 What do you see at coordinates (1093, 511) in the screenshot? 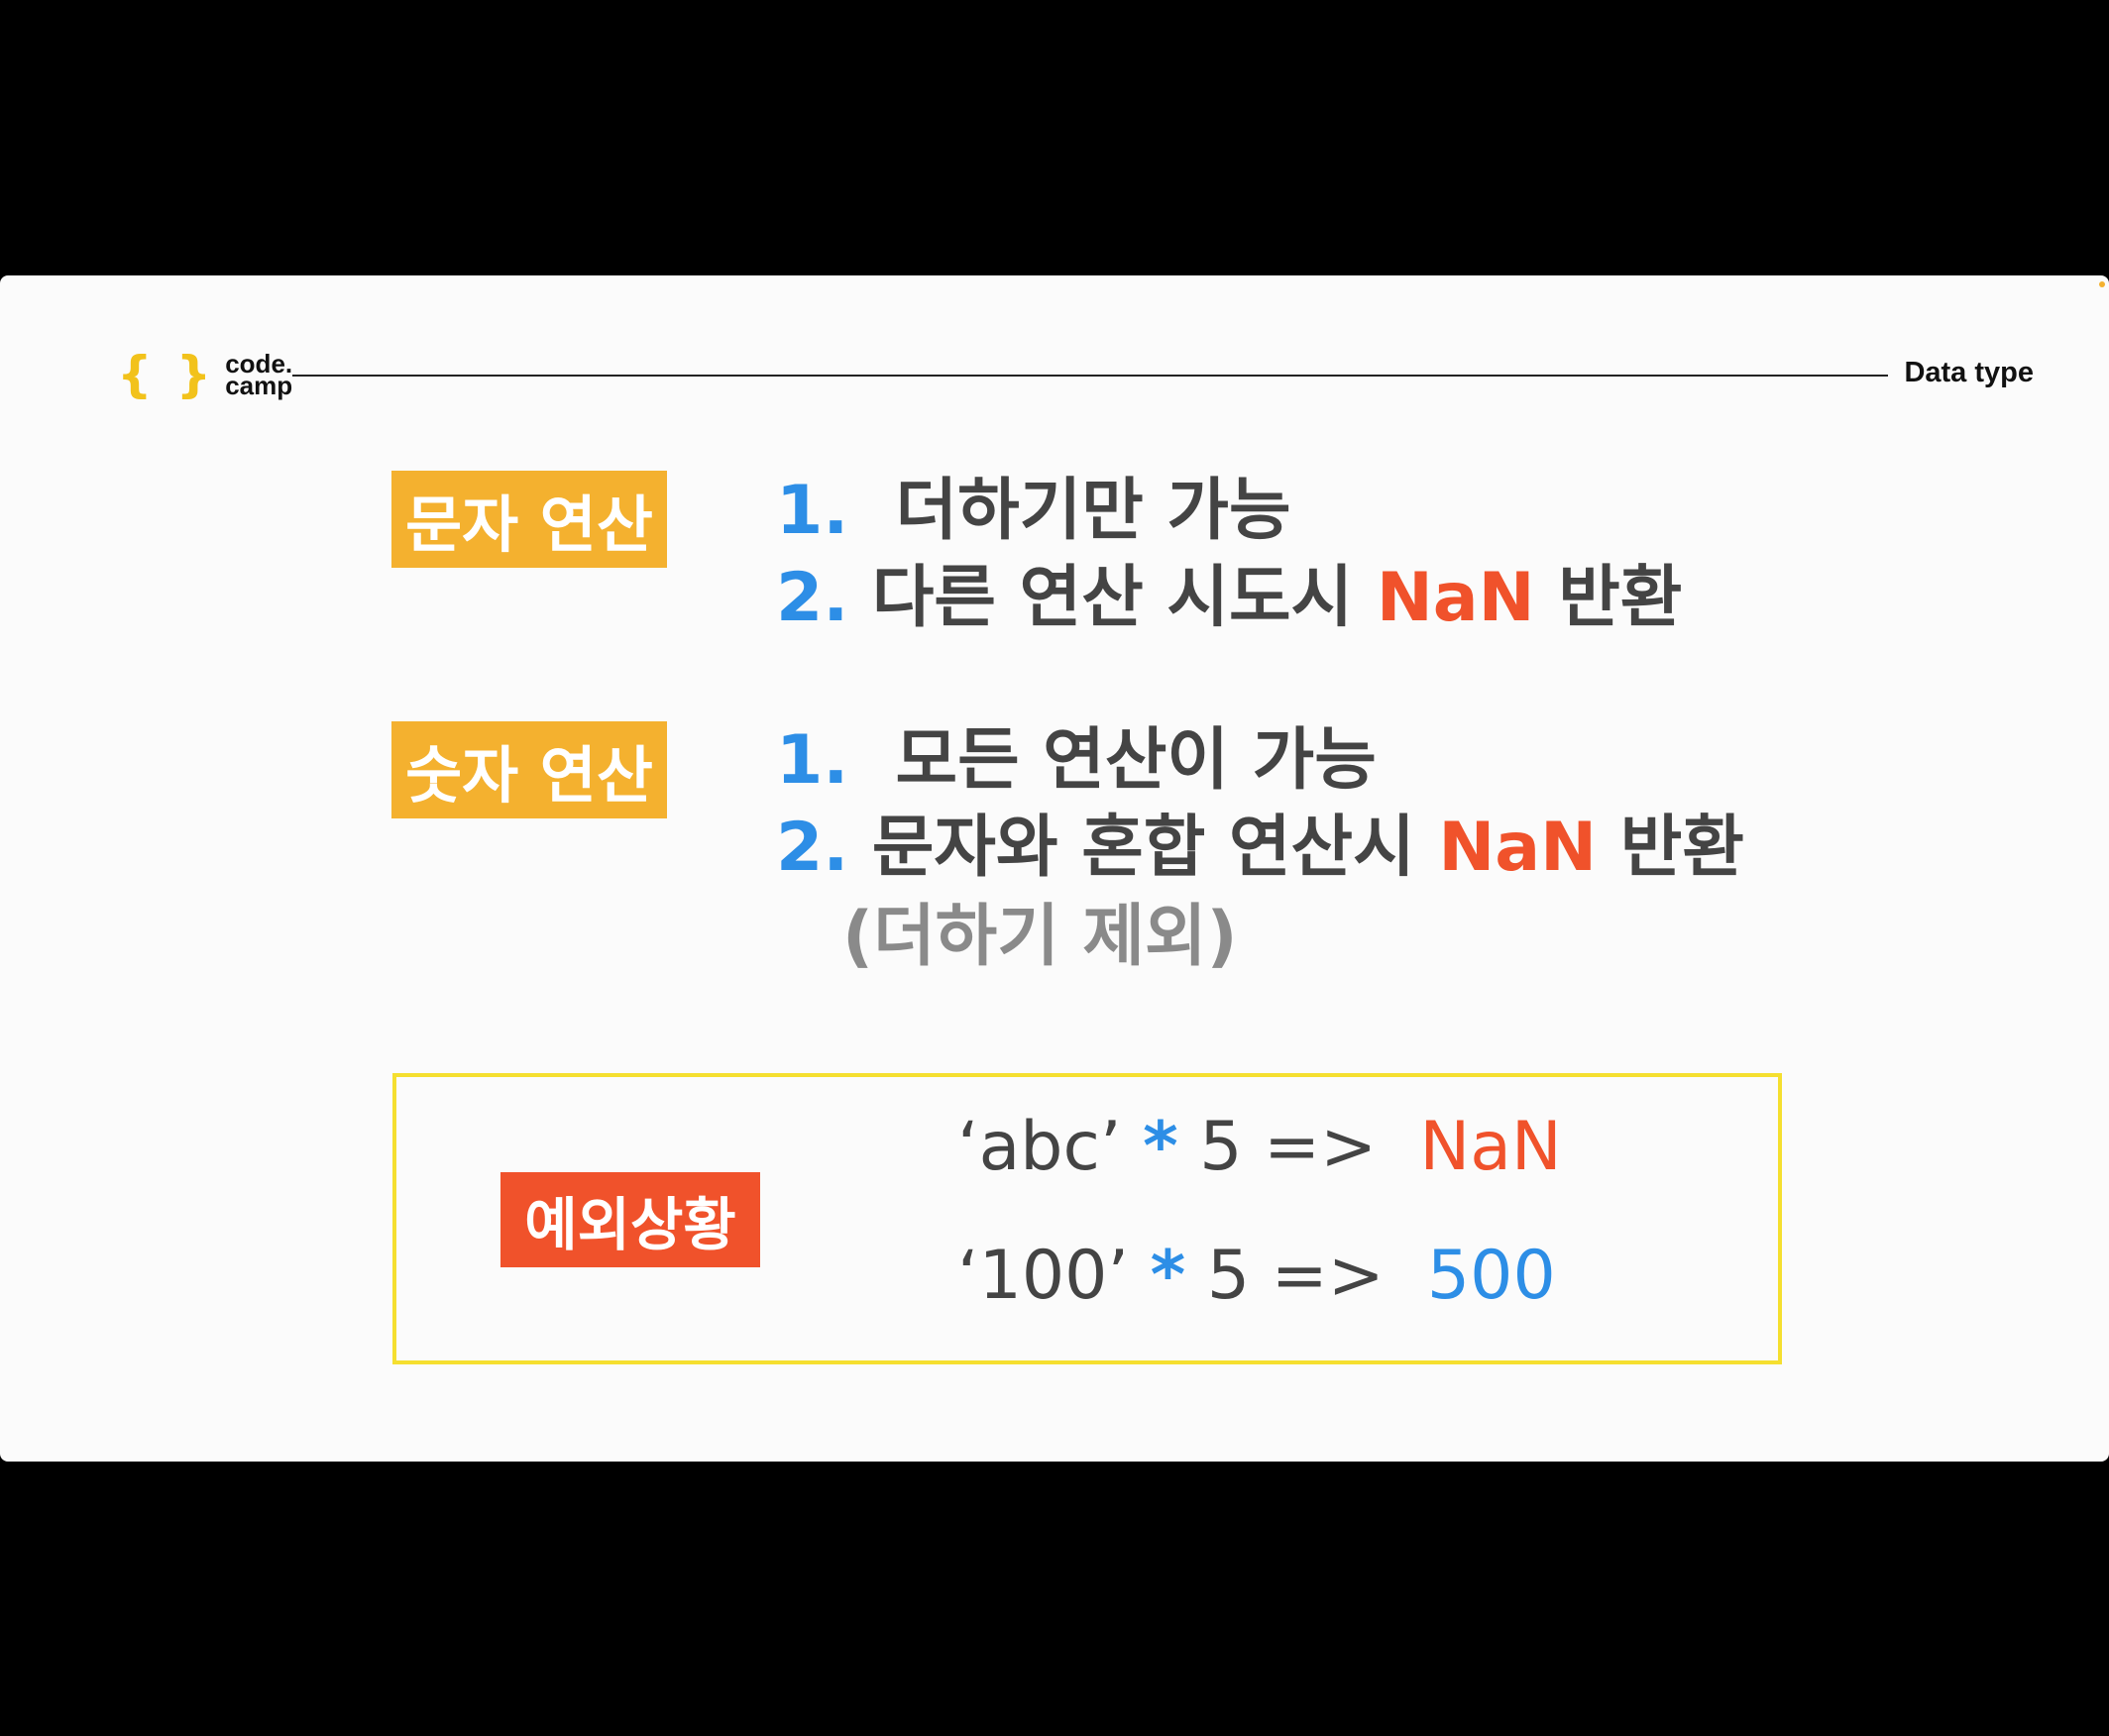
I see `item-text: 더하기만 가능` at bounding box center [1093, 511].